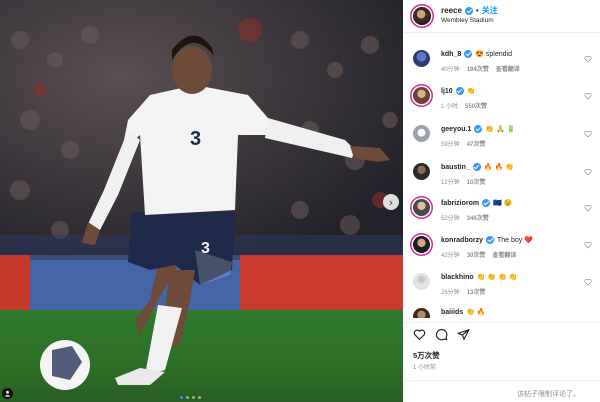  What do you see at coordinates (501, 391) in the screenshot?
I see `comments-limited-bar: 该帖子限制评论了。` at bounding box center [501, 391].